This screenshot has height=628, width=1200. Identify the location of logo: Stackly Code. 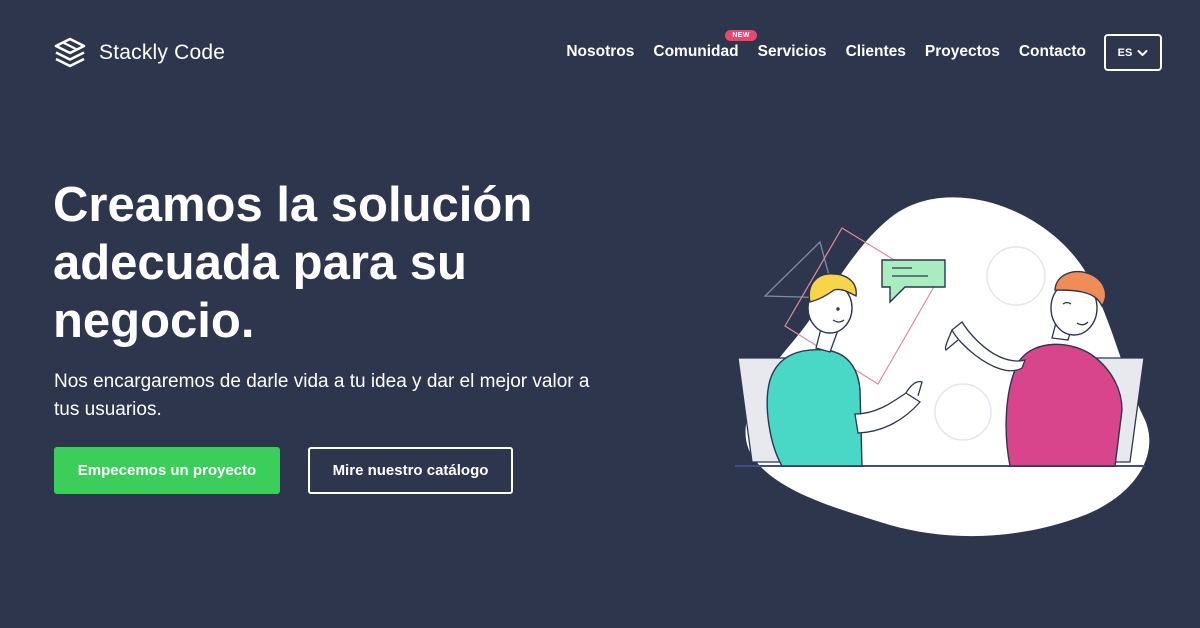
(139, 53).